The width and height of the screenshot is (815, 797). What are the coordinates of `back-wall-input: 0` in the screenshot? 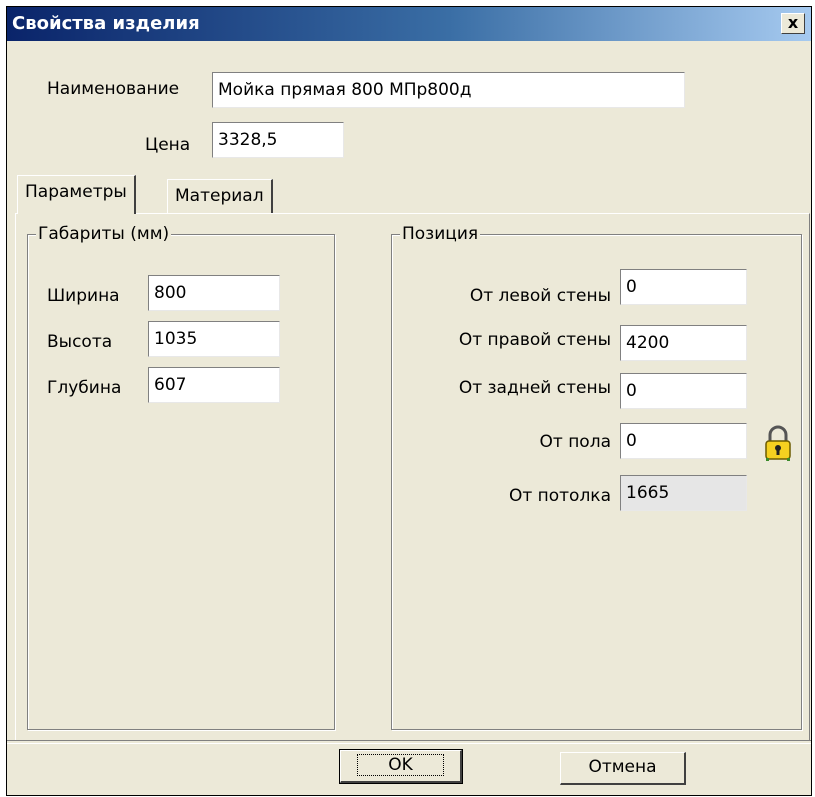 It's located at (683, 391).